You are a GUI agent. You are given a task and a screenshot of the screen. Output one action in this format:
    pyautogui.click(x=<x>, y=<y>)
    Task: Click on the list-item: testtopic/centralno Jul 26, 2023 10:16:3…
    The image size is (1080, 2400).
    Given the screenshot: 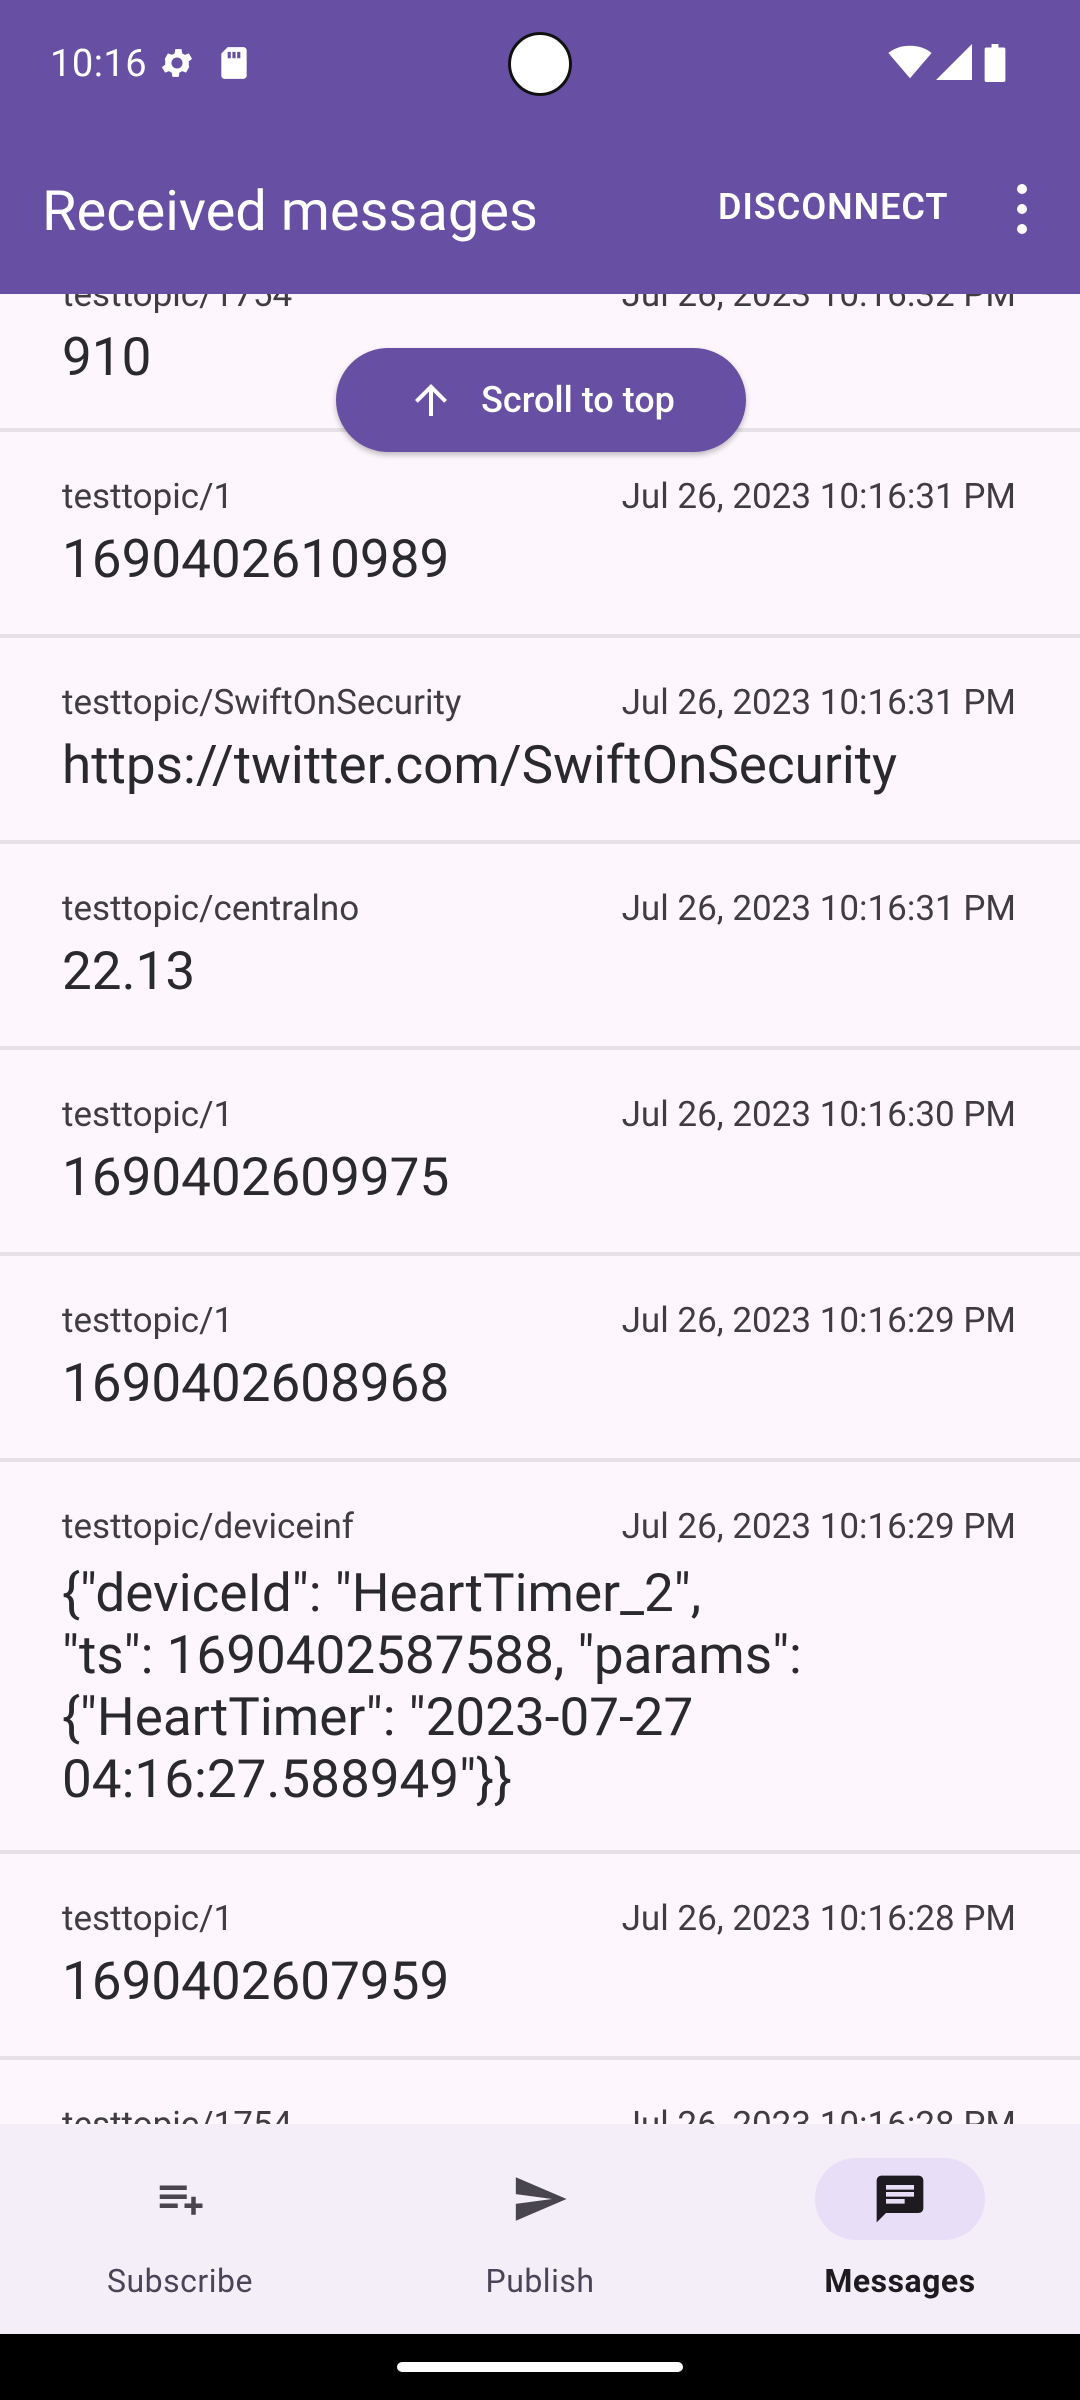 What is the action you would take?
    pyautogui.click(x=540, y=947)
    